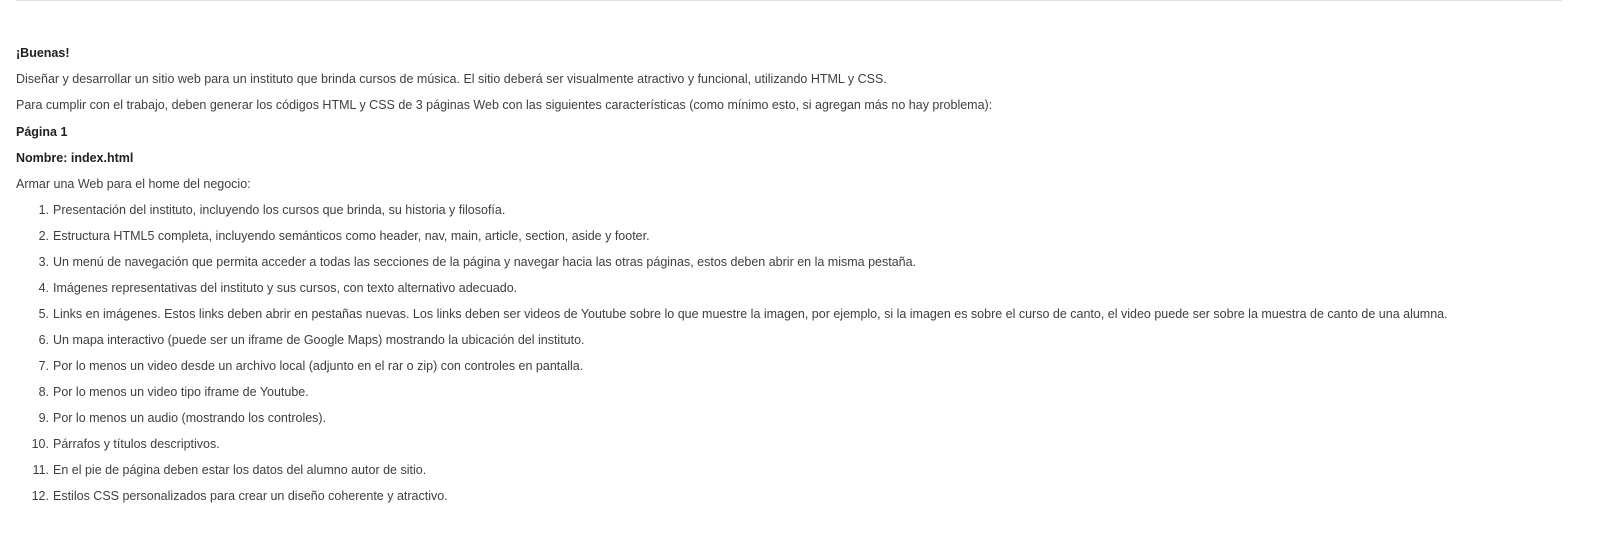  I want to click on list-number: 11., so click(40, 470).